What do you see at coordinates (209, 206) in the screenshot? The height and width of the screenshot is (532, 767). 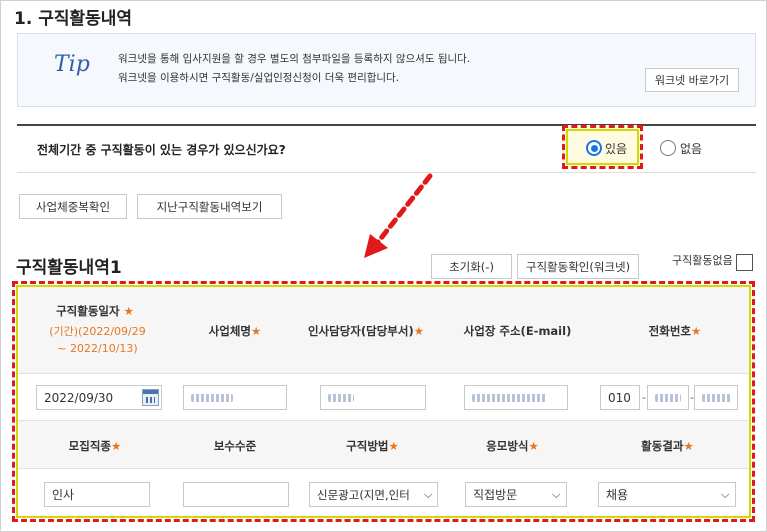 I see `past-history-button: 지난구직활동내역보기` at bounding box center [209, 206].